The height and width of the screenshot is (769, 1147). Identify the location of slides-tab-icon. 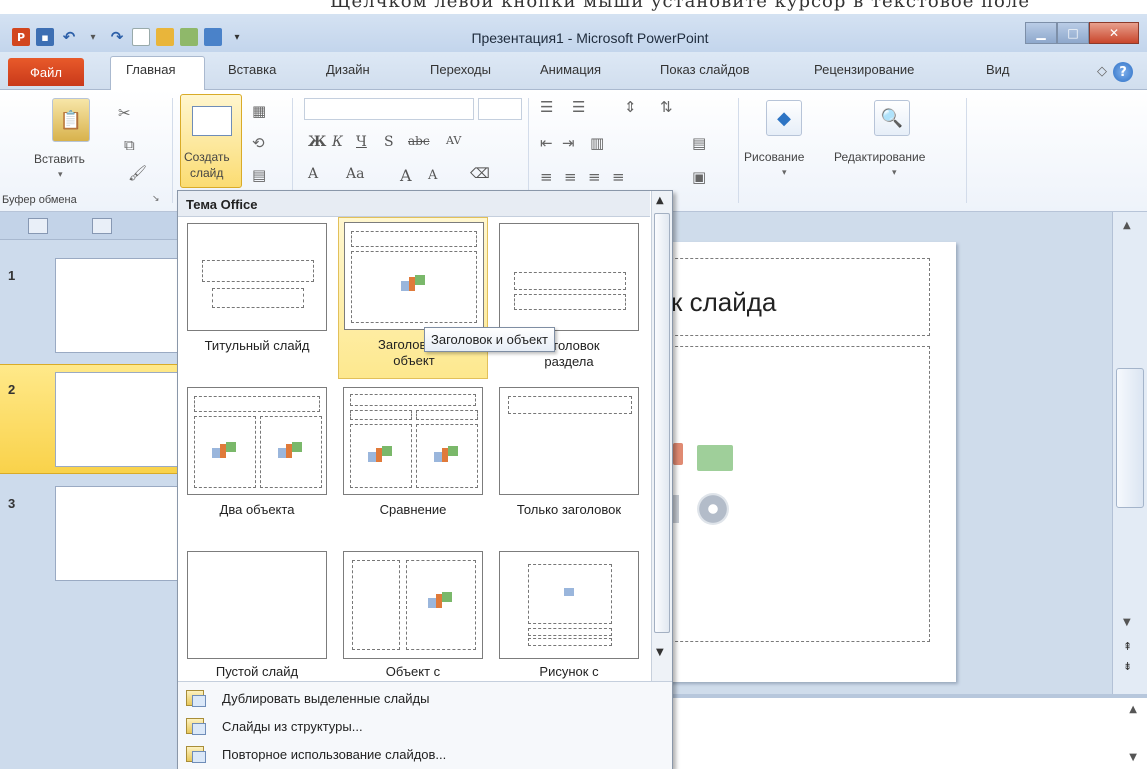
(38, 226).